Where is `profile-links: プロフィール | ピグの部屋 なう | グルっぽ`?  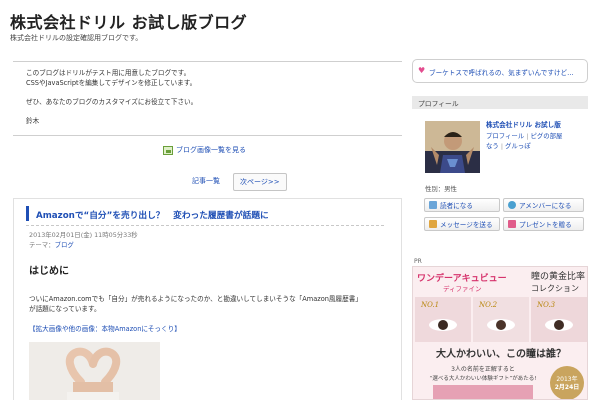
profile-links: プロフィール | ピグの部屋 なう | グルっぽ is located at coordinates (536, 141).